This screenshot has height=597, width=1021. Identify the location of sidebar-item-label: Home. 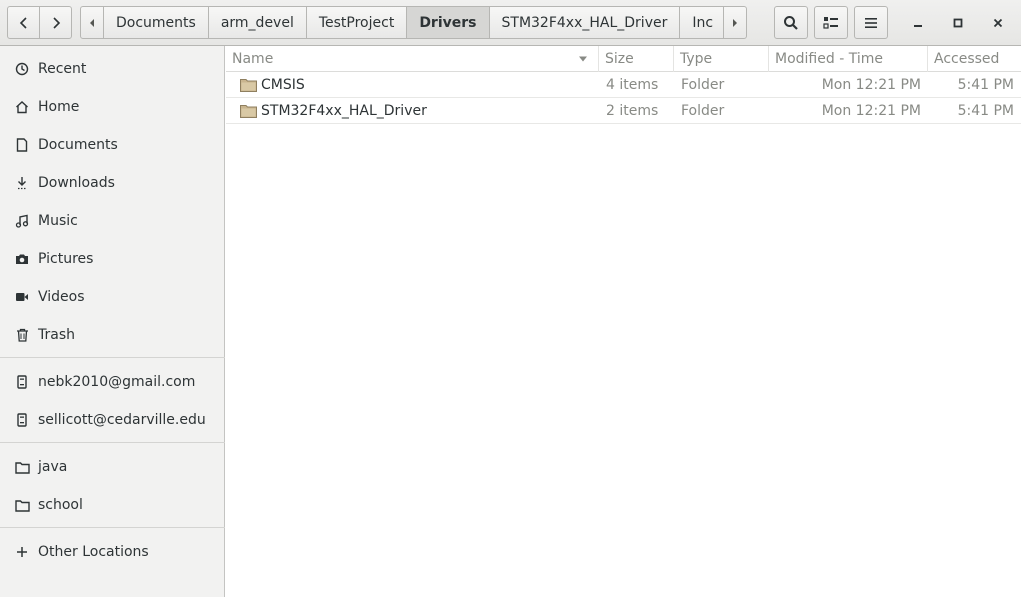
(59, 107).